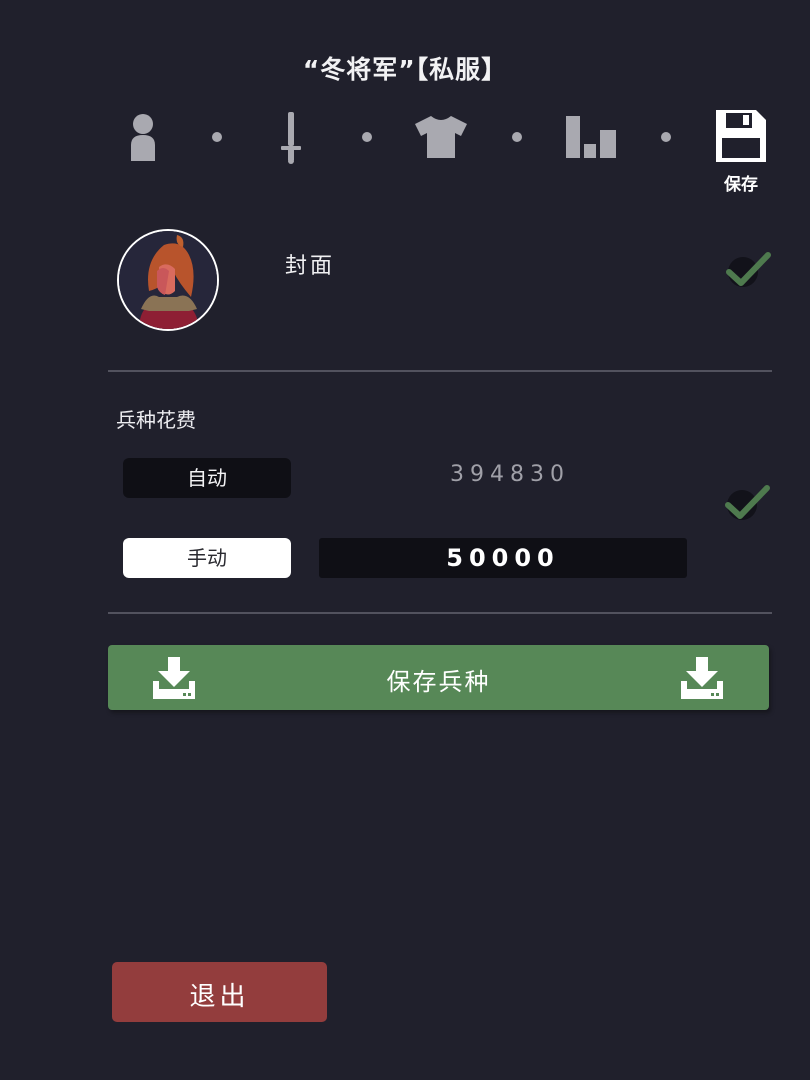 This screenshot has height=1080, width=810. I want to click on floppy-disk-icon, so click(741, 136).